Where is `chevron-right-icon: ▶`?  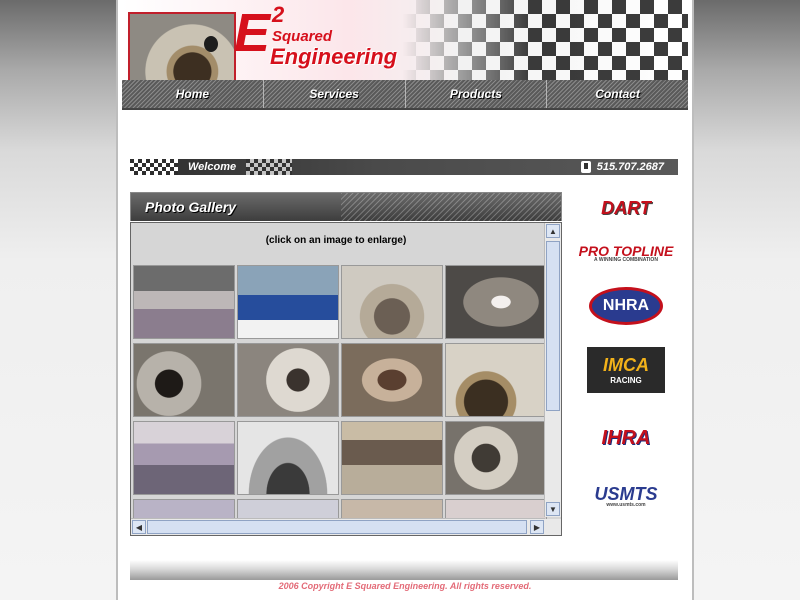
chevron-right-icon: ▶ is located at coordinates (537, 527).